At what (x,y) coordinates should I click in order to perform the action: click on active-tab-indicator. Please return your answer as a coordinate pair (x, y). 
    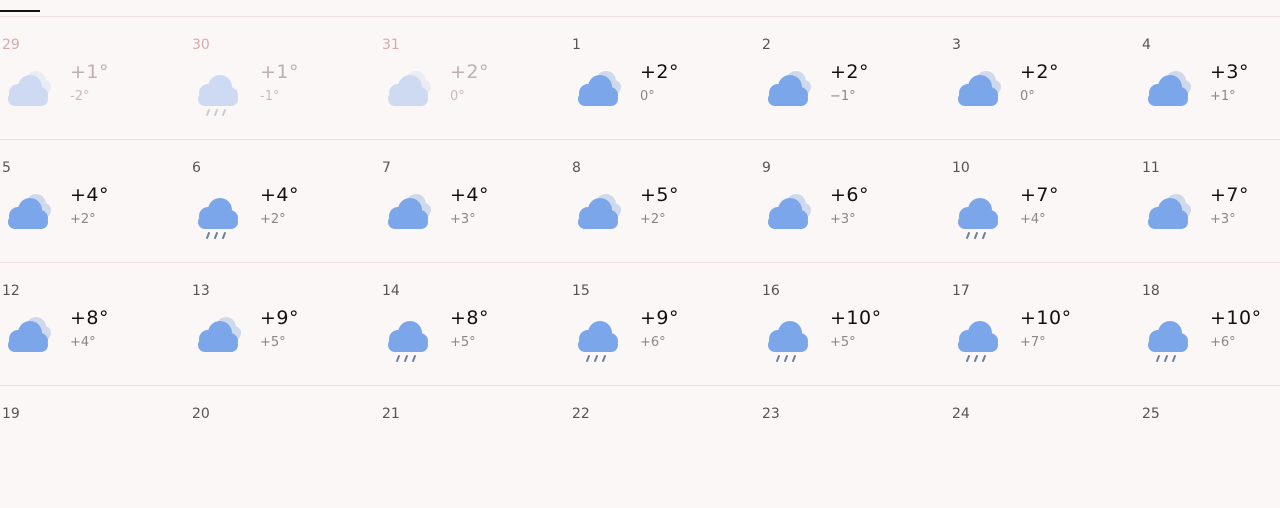
    Looking at the image, I should click on (20, 11).